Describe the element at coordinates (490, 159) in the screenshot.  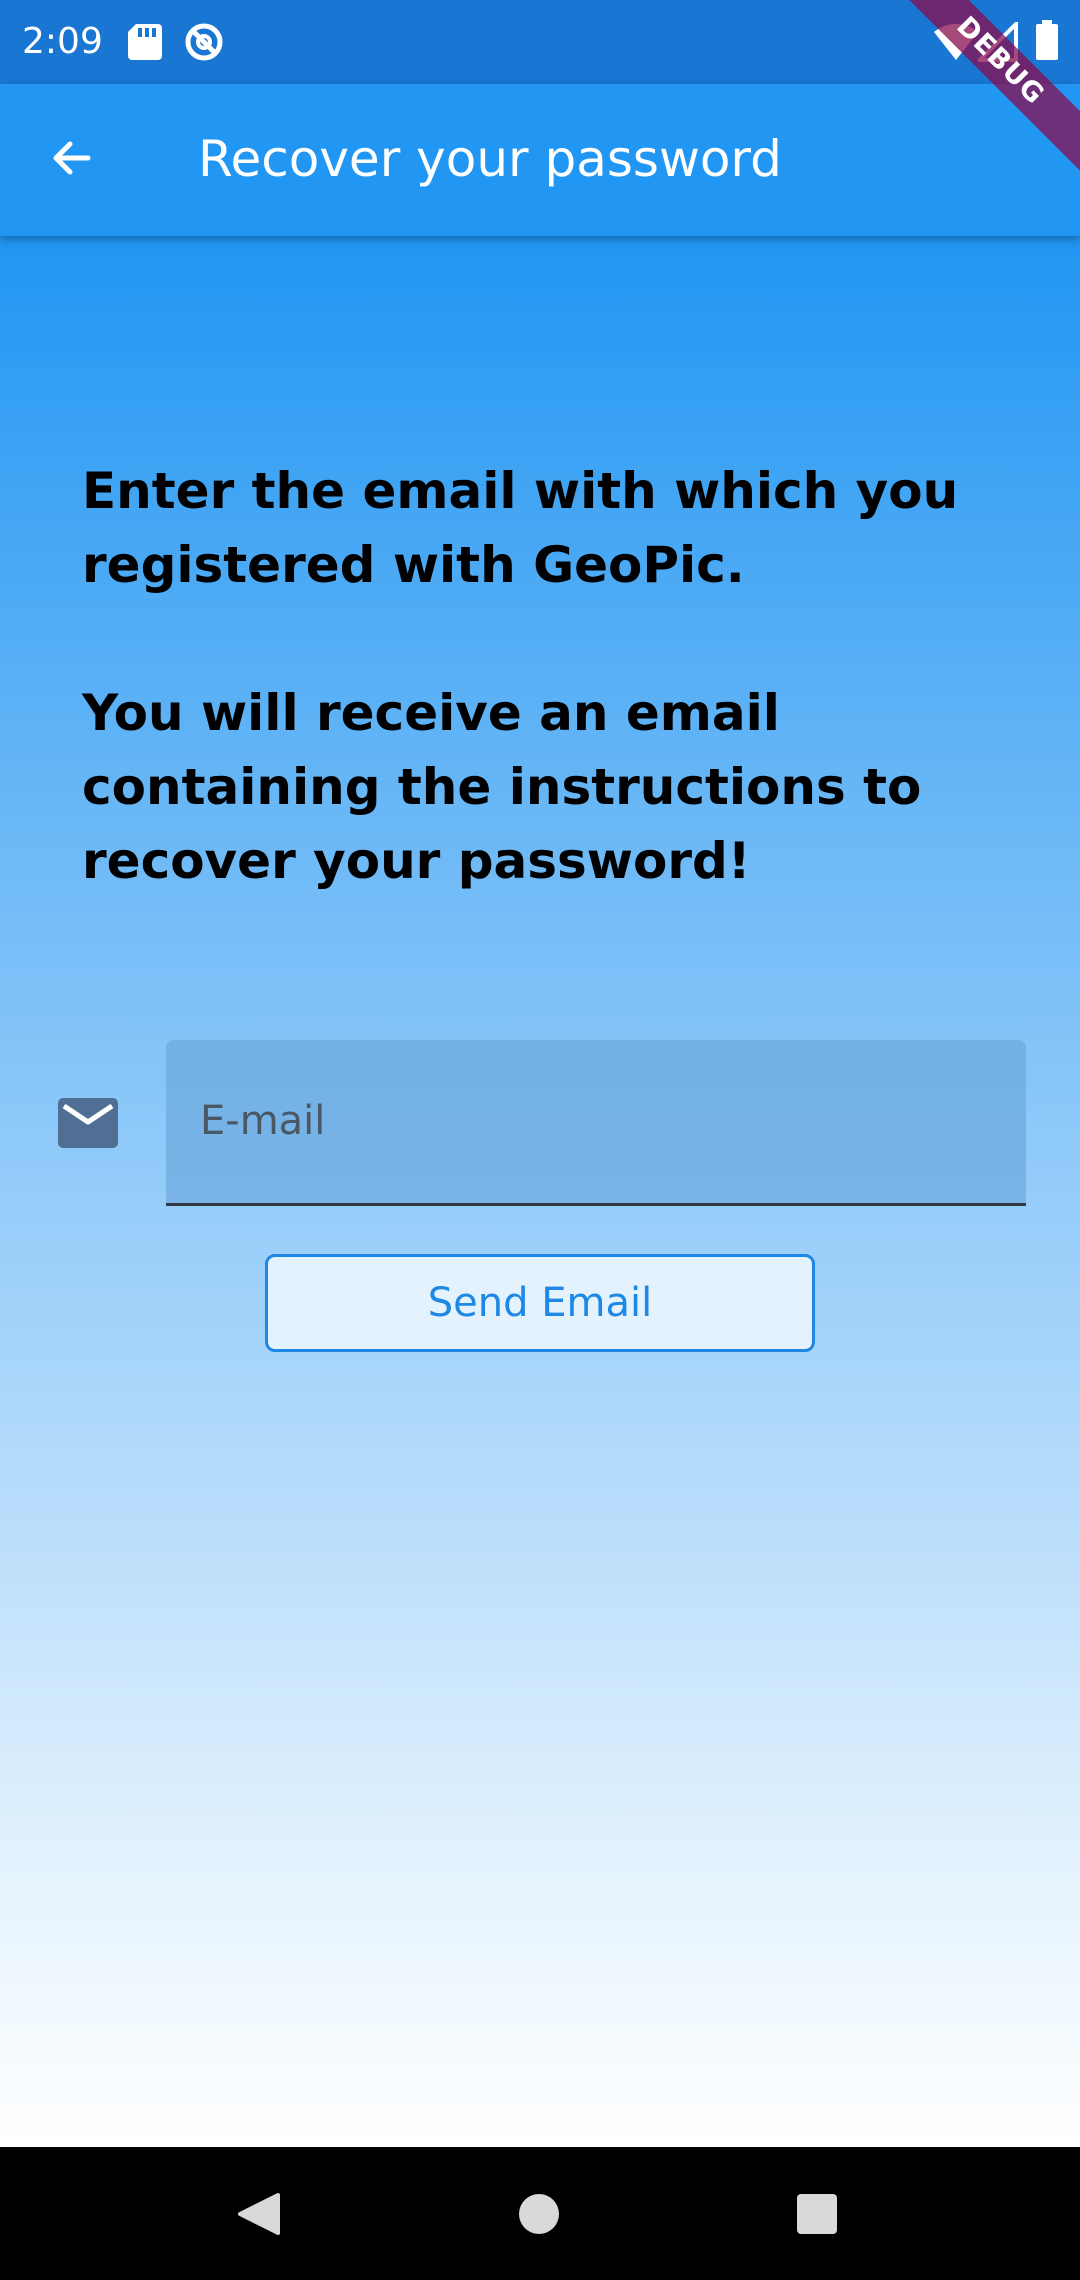
I see `page-title: Recover your password` at that location.